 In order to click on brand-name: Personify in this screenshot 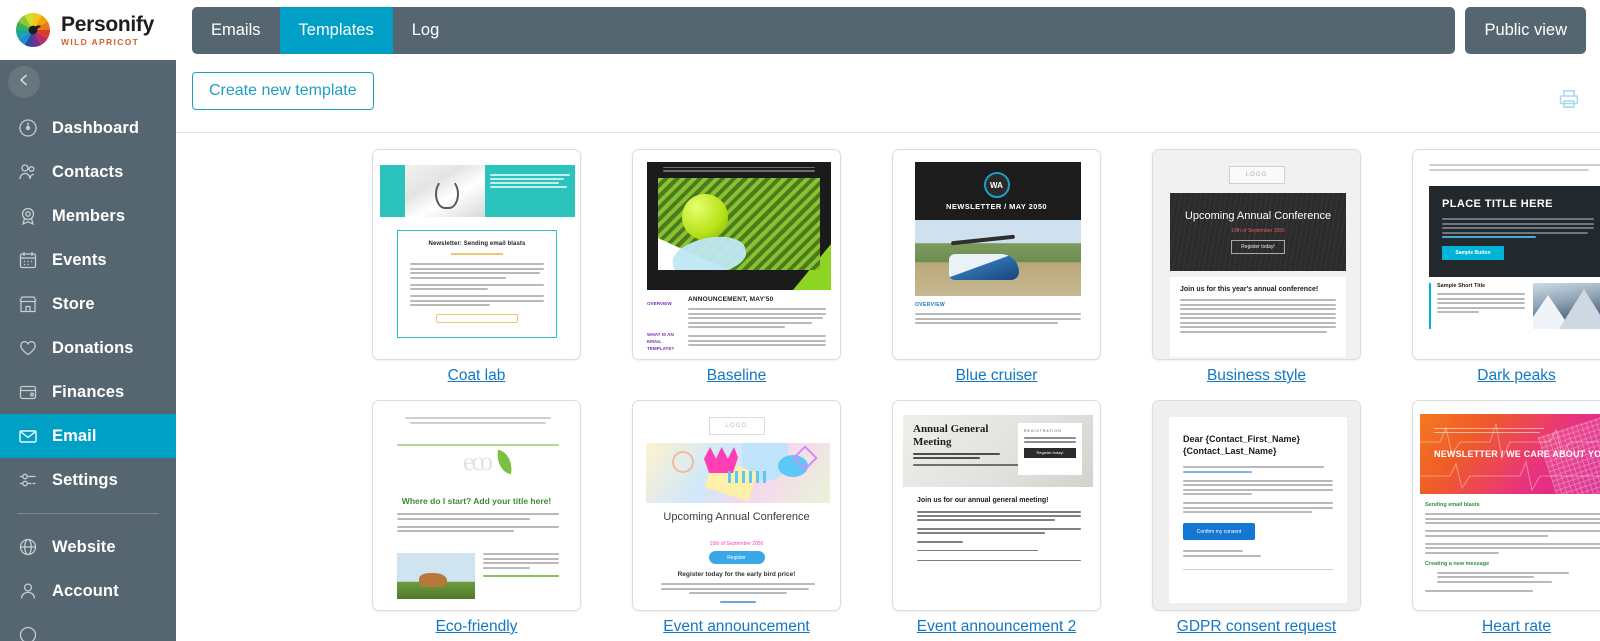, I will do `click(107, 24)`.